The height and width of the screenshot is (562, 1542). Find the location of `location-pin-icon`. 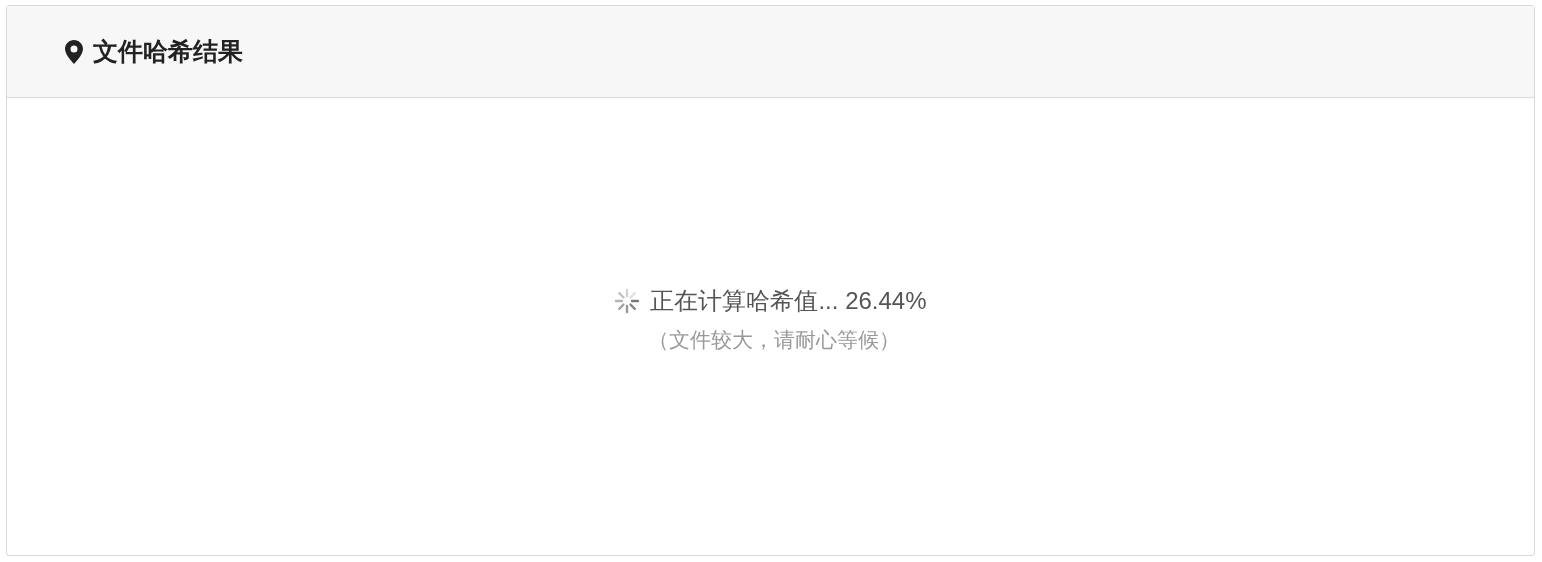

location-pin-icon is located at coordinates (74, 51).